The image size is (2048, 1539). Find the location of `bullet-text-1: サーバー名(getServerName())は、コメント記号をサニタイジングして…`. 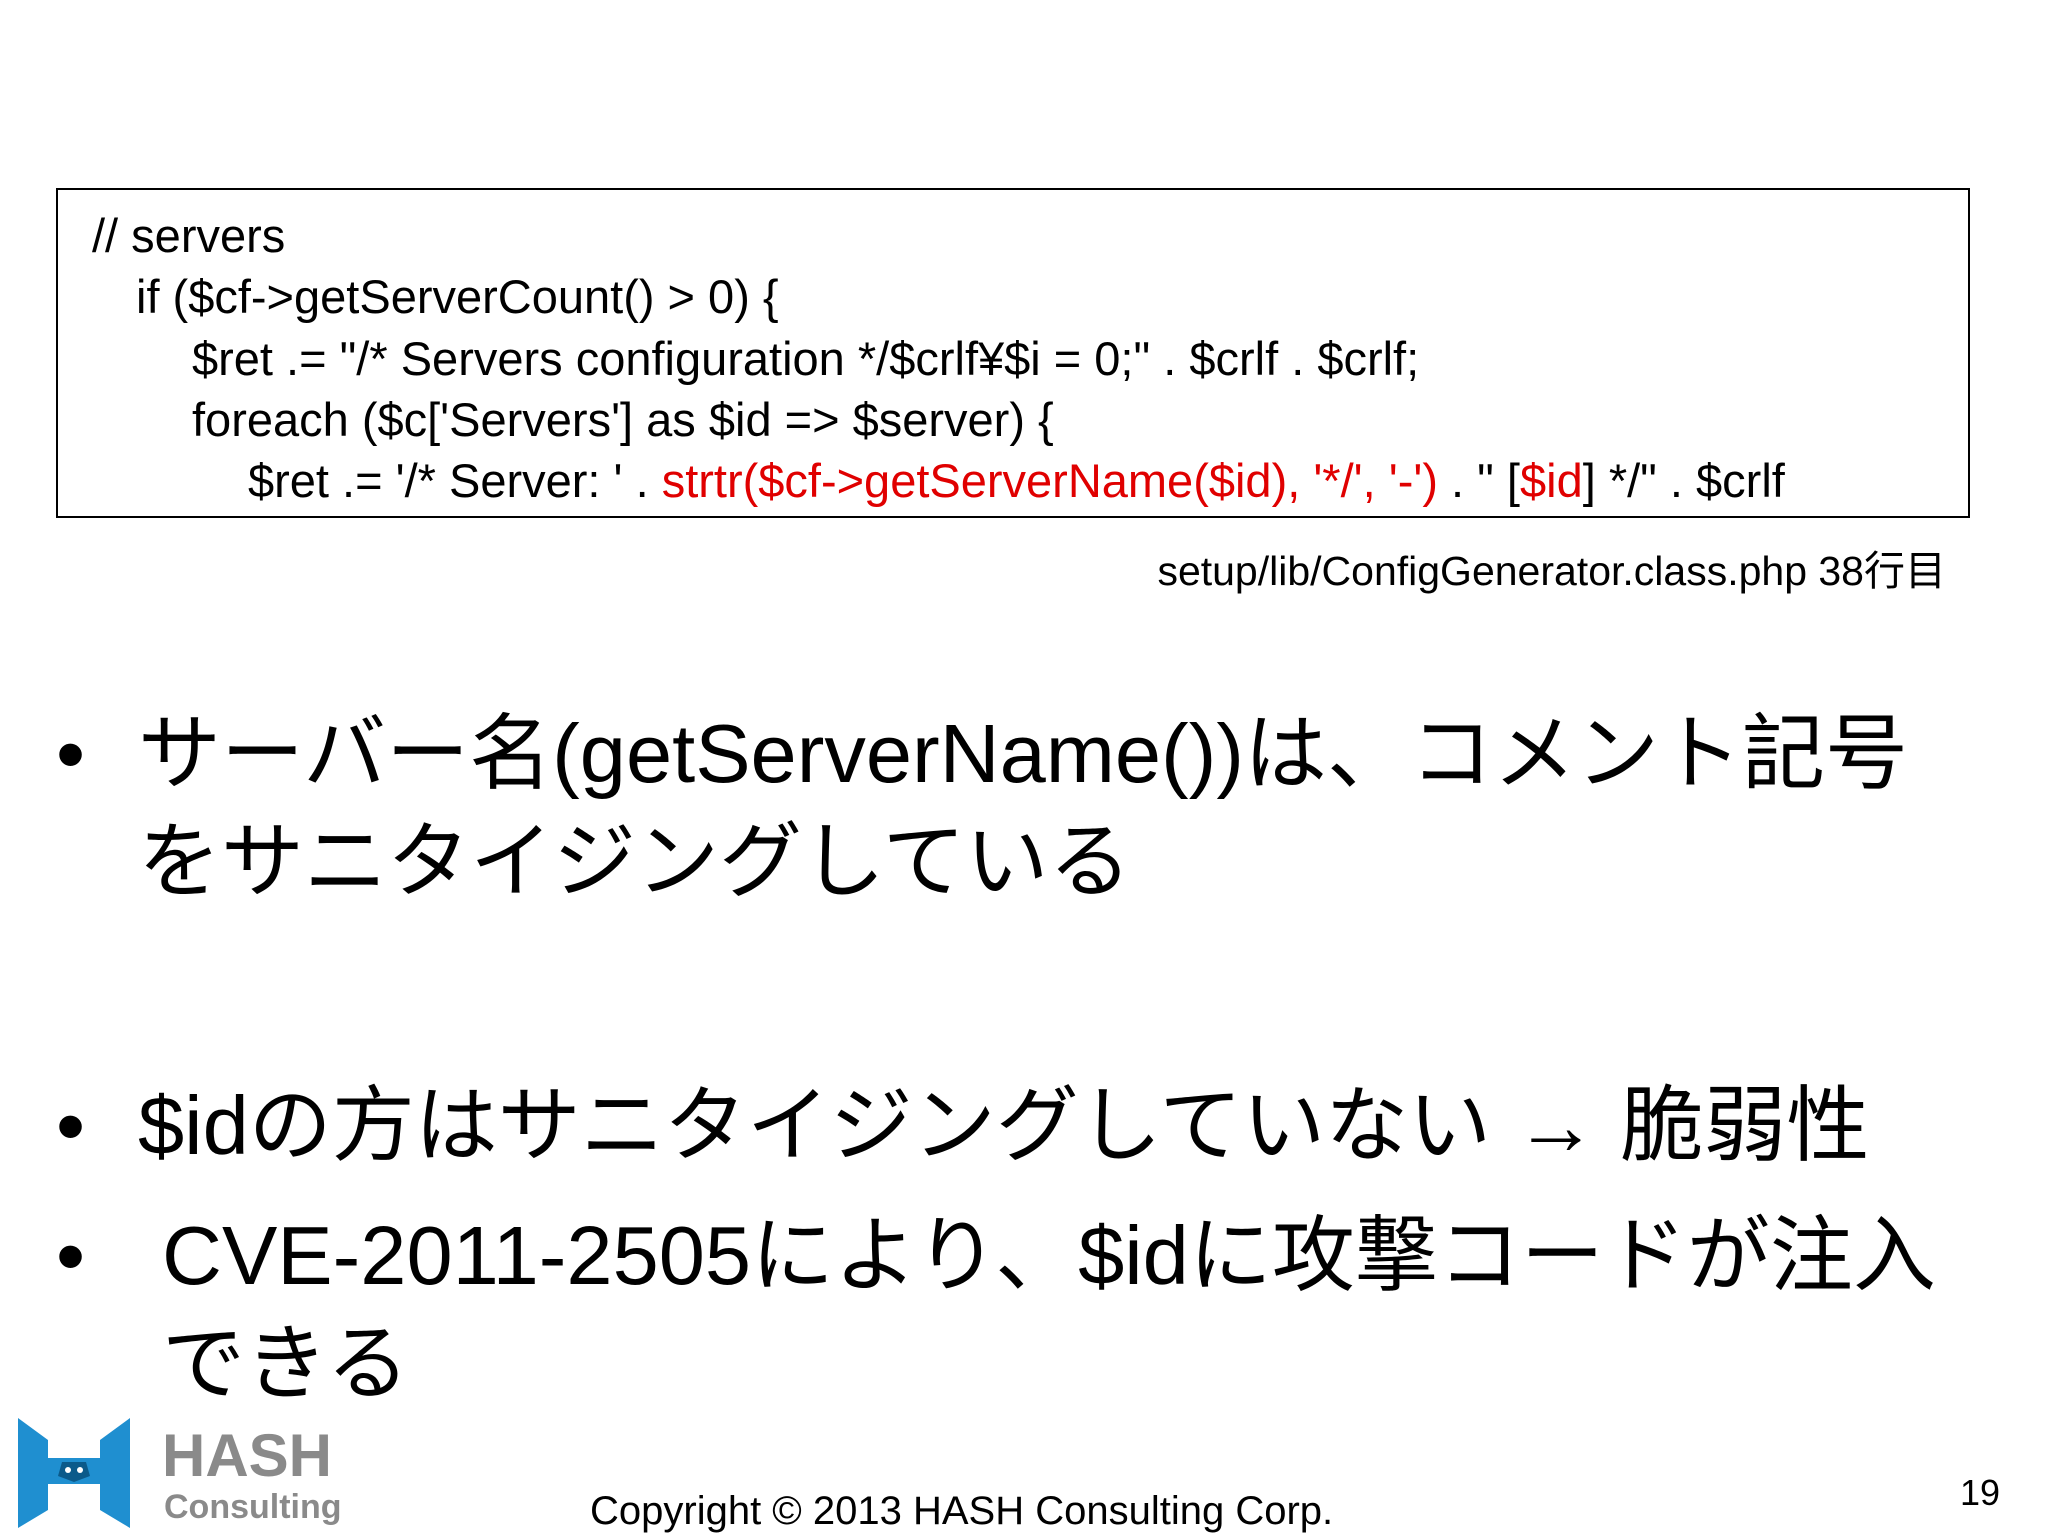

bullet-text-1: サーバー名(getServerName())は、コメント記号をサニタイジングして… is located at coordinates (1023, 807).